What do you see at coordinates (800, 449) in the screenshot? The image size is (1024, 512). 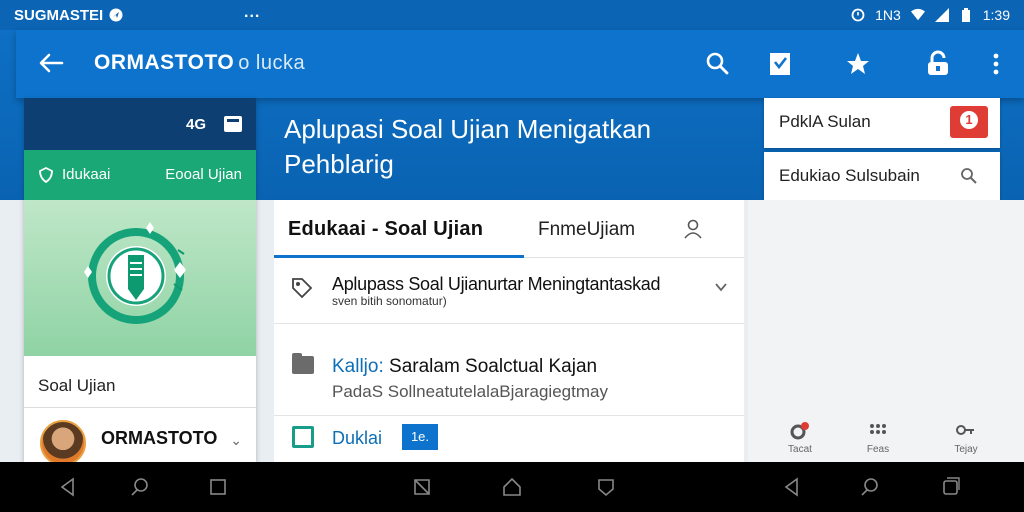 I see `shortcut-tacat-label: Tacat` at bounding box center [800, 449].